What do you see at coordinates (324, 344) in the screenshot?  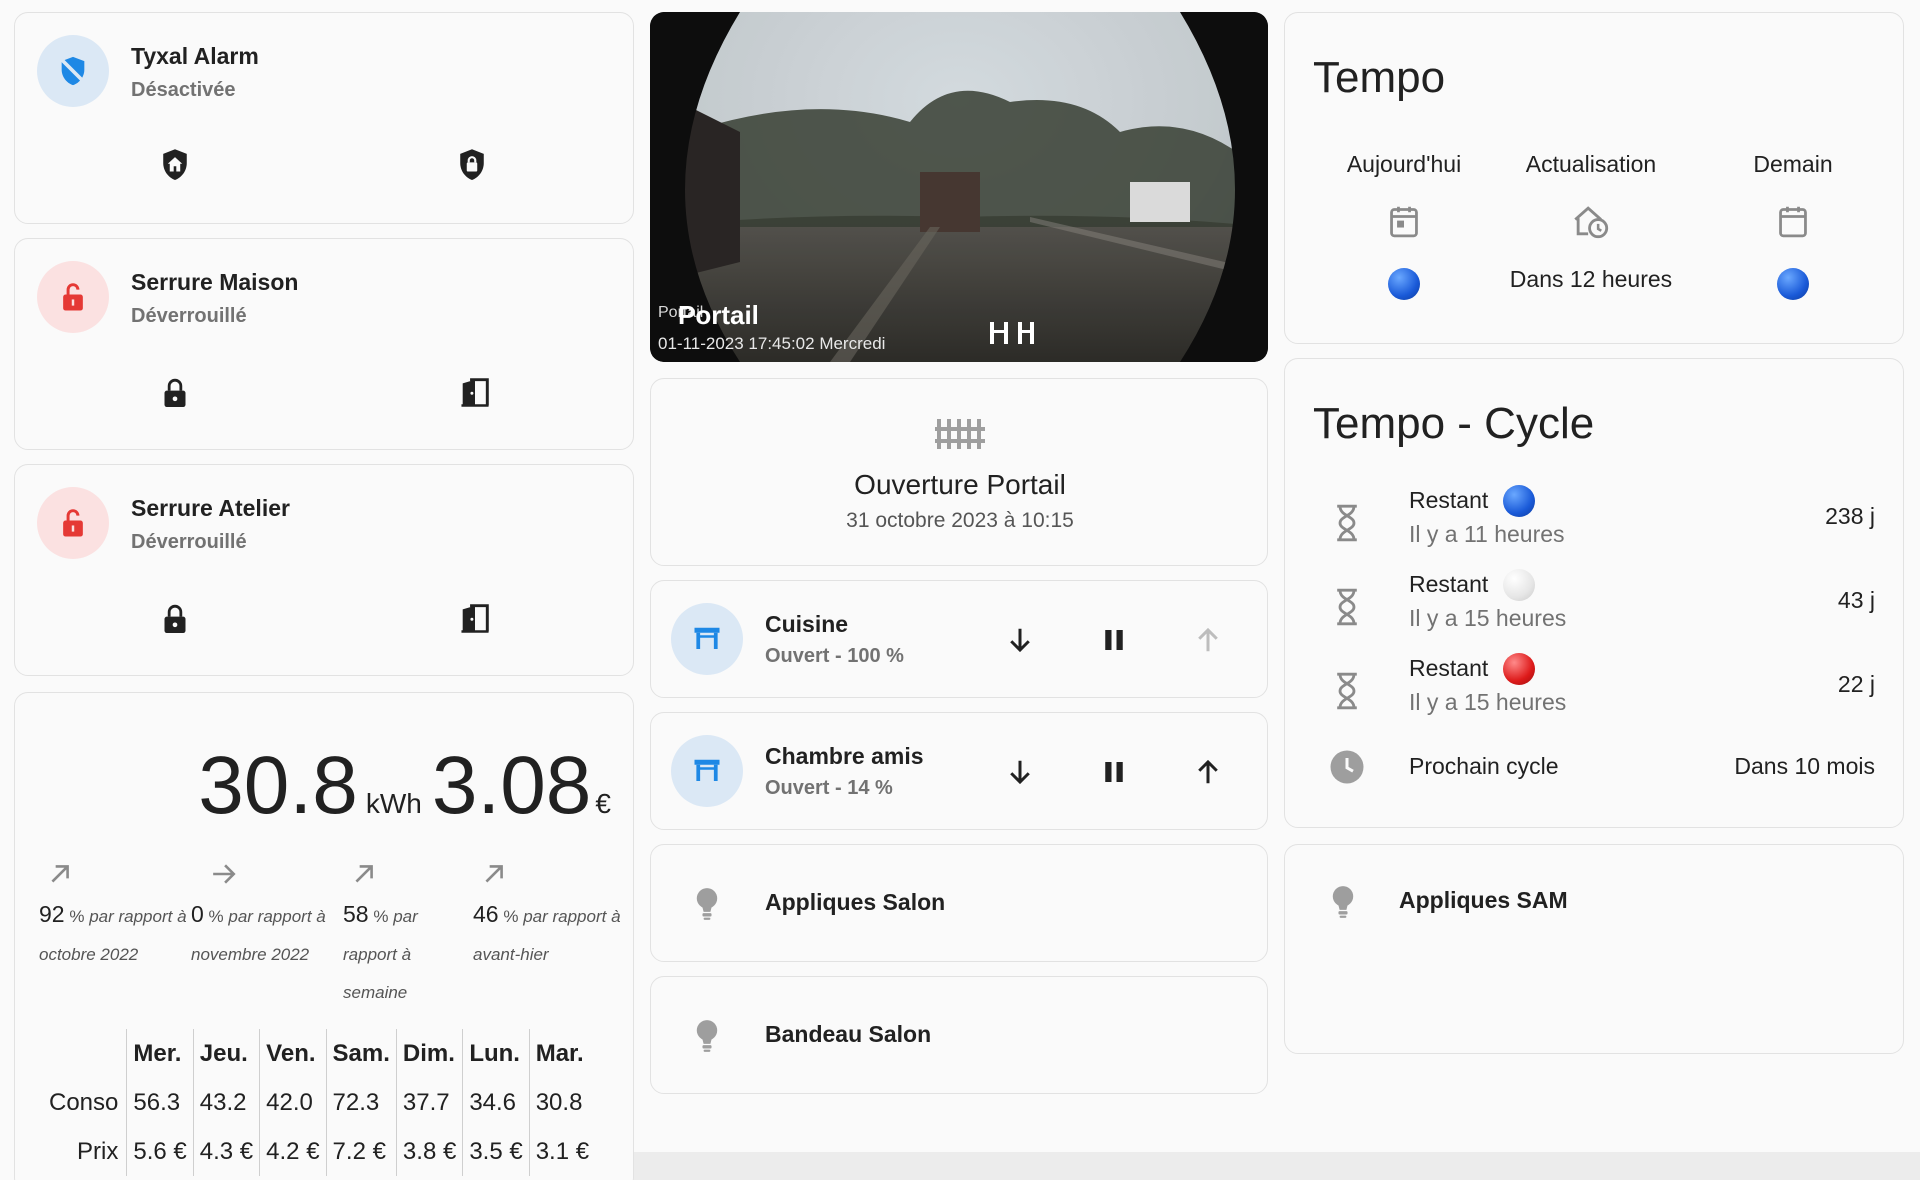 I see `lock-card-maison: Serrure Maison Déverrouillé` at bounding box center [324, 344].